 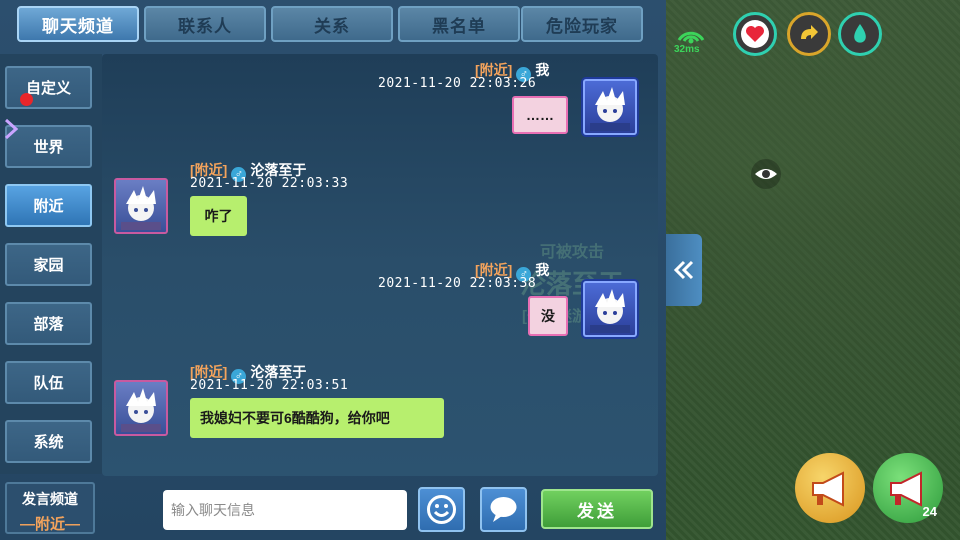 What do you see at coordinates (48, 264) in the screenshot?
I see `sidebar-item-home: 家园` at bounding box center [48, 264].